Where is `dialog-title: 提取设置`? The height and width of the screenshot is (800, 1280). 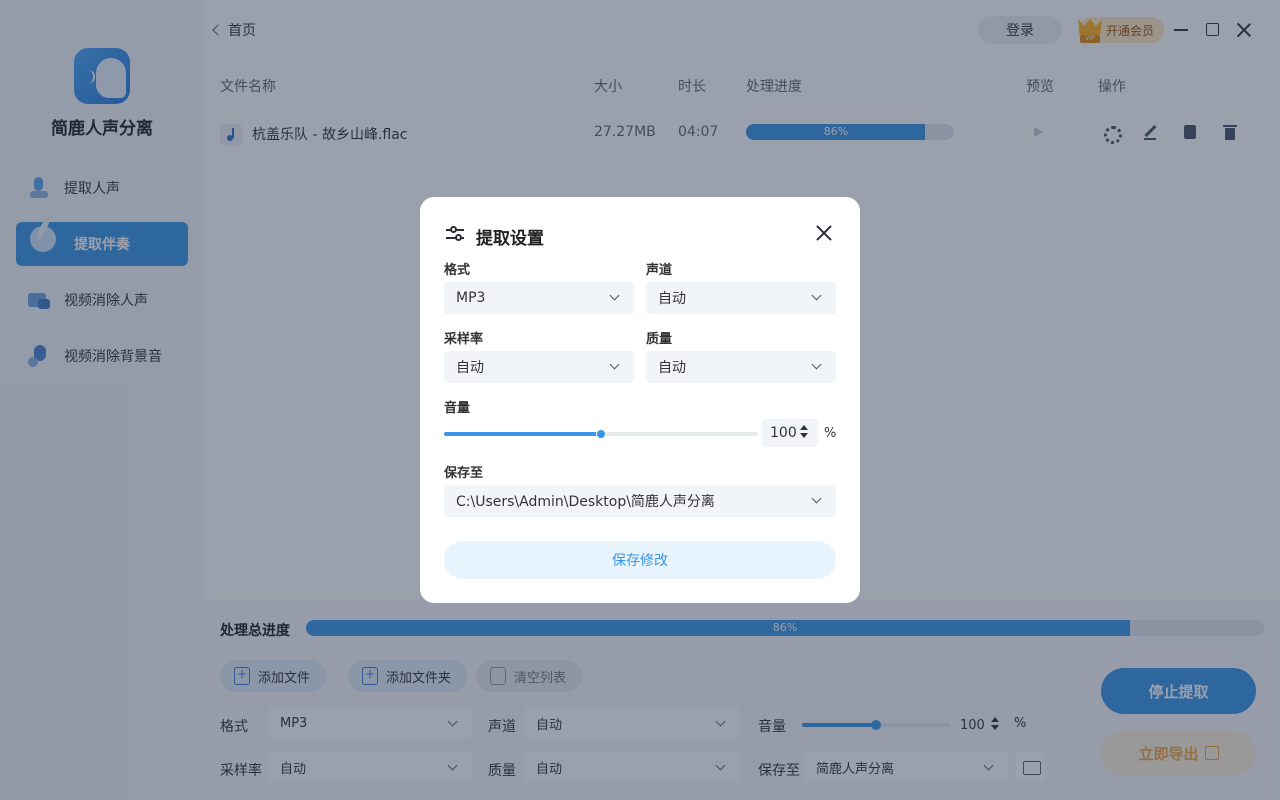
dialog-title: 提取设置 is located at coordinates (510, 239).